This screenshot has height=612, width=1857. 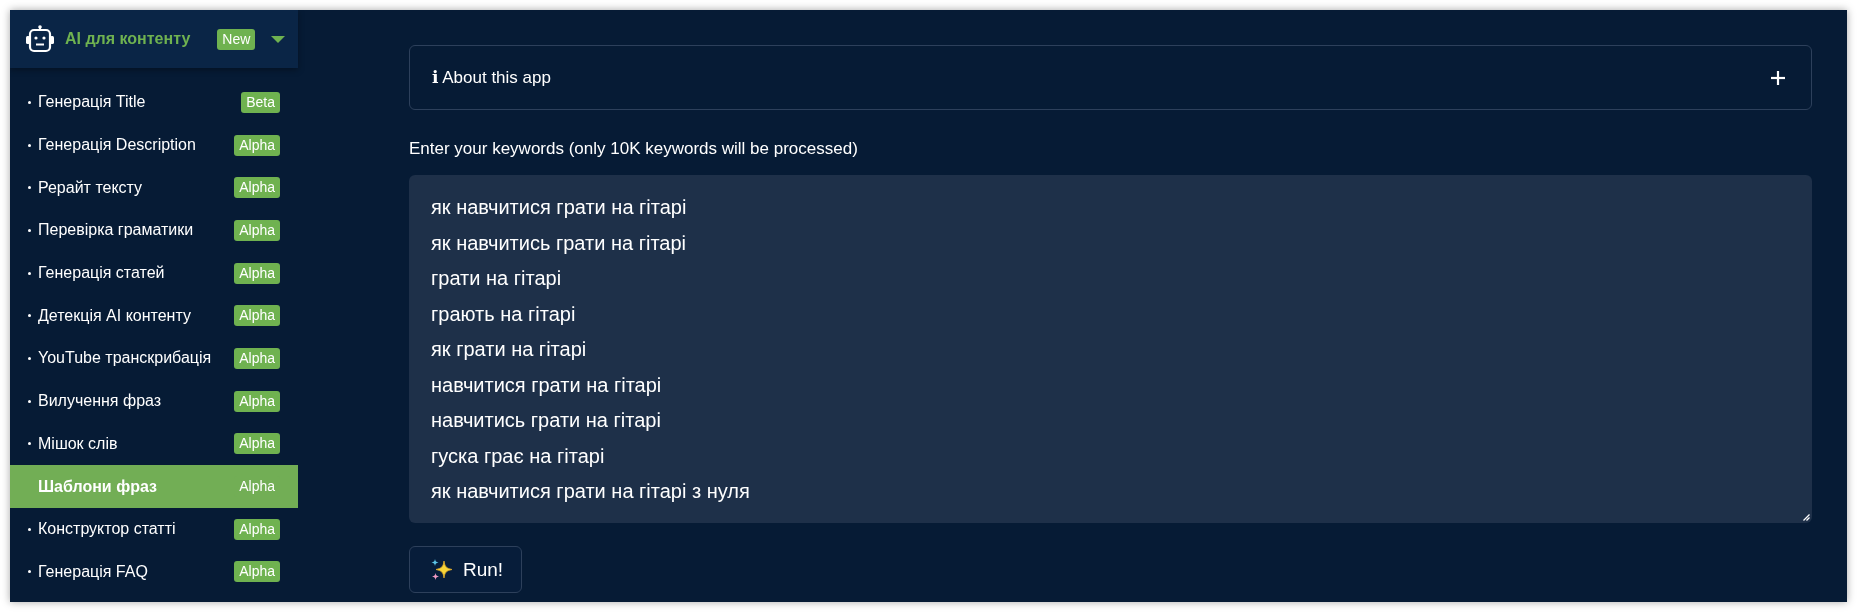 I want to click on item-label: Шаблони фраз, so click(x=98, y=486).